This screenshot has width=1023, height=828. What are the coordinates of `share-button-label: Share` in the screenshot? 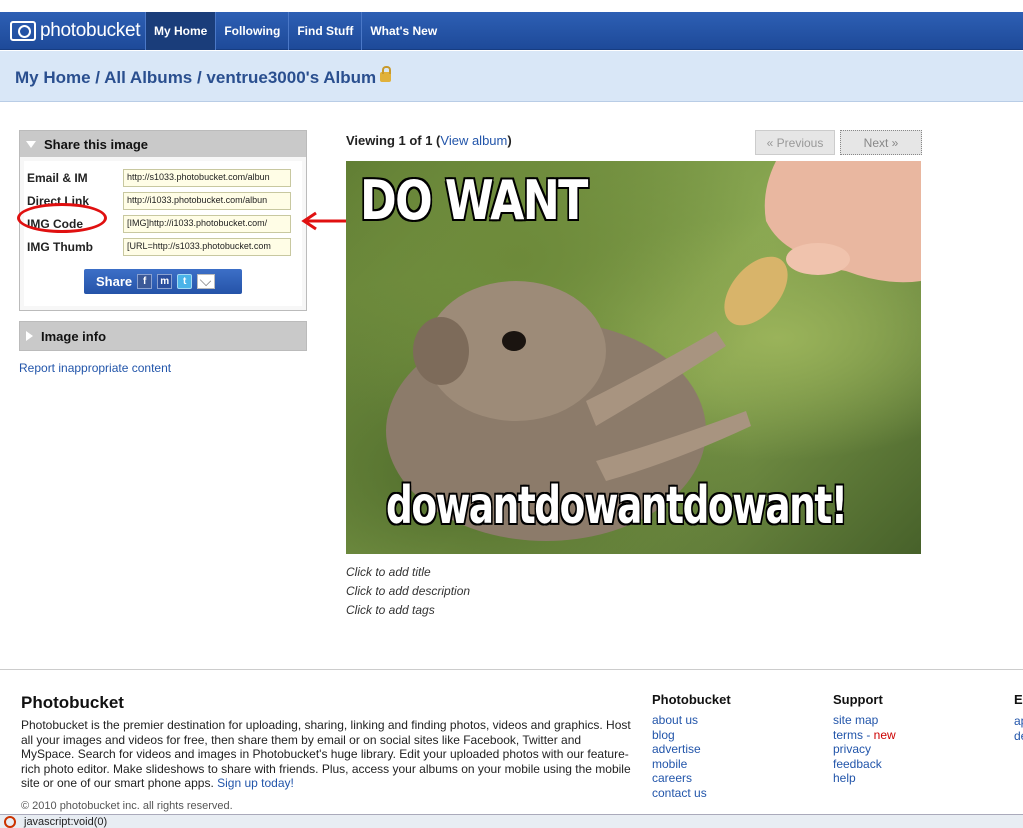 It's located at (114, 281).